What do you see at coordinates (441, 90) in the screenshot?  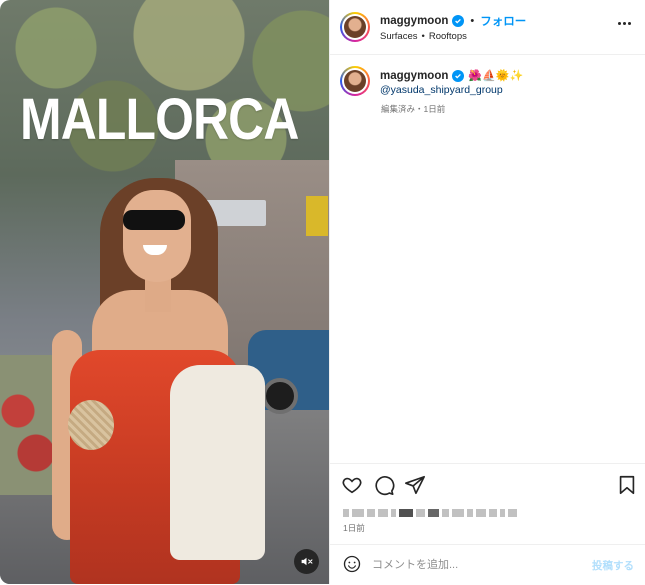 I see `mention-link: @yasuda_shipyard_group` at bounding box center [441, 90].